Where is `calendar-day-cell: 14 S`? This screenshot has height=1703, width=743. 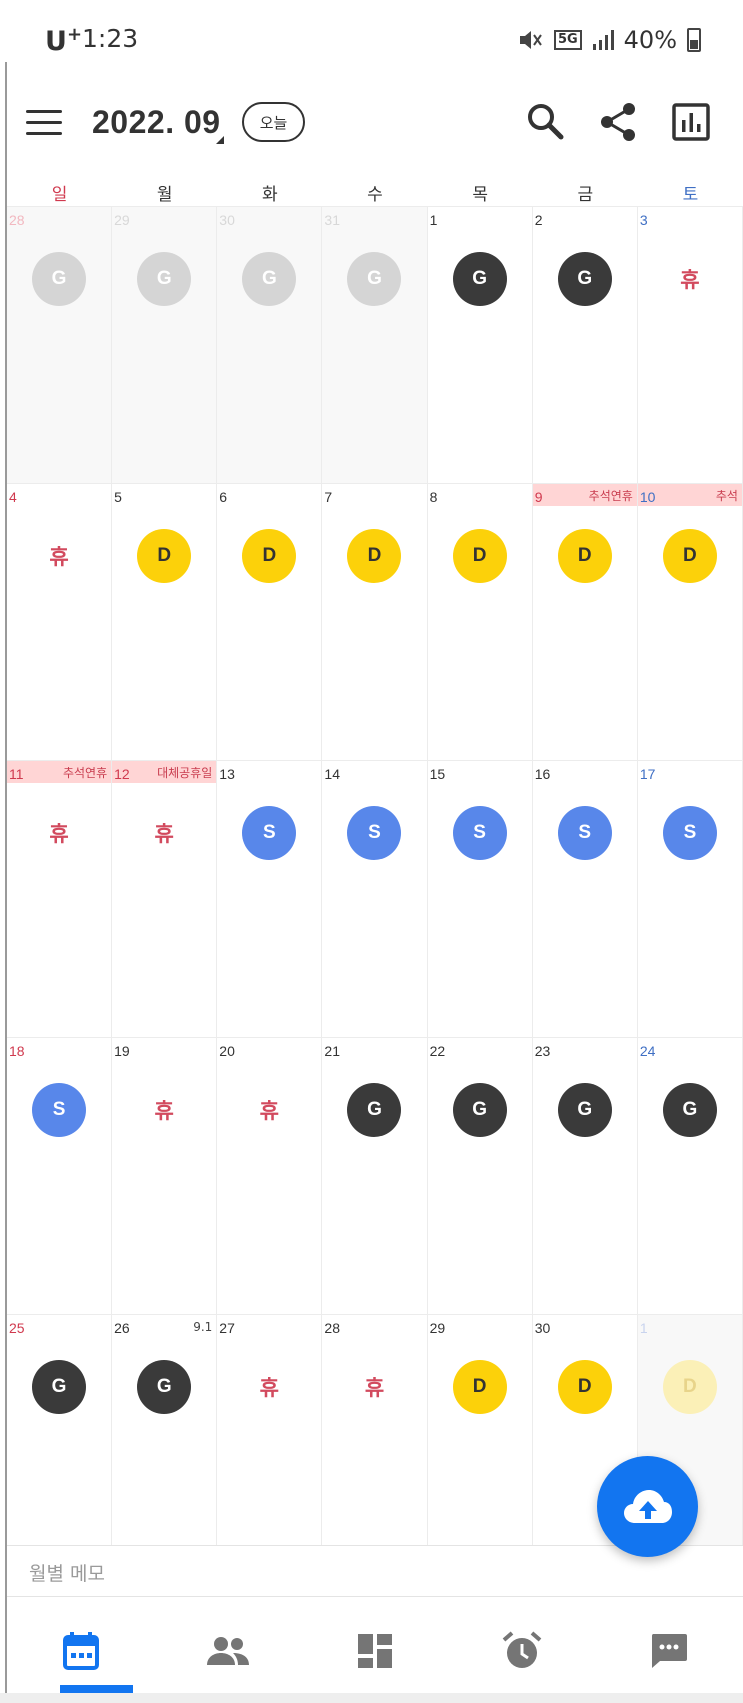 calendar-day-cell: 14 S is located at coordinates (375, 899).